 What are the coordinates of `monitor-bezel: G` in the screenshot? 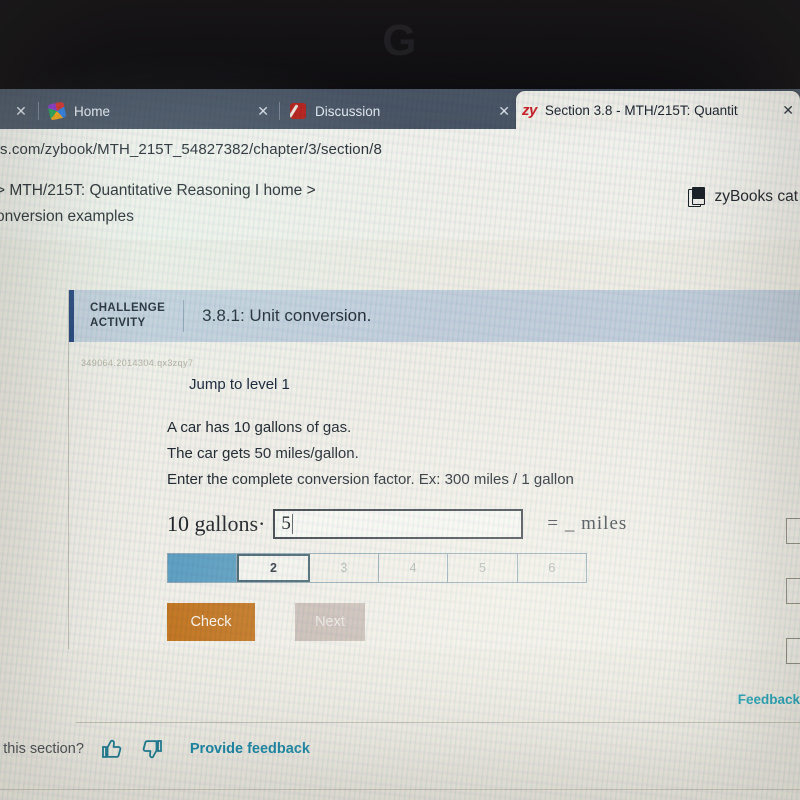 It's located at (400, 44).